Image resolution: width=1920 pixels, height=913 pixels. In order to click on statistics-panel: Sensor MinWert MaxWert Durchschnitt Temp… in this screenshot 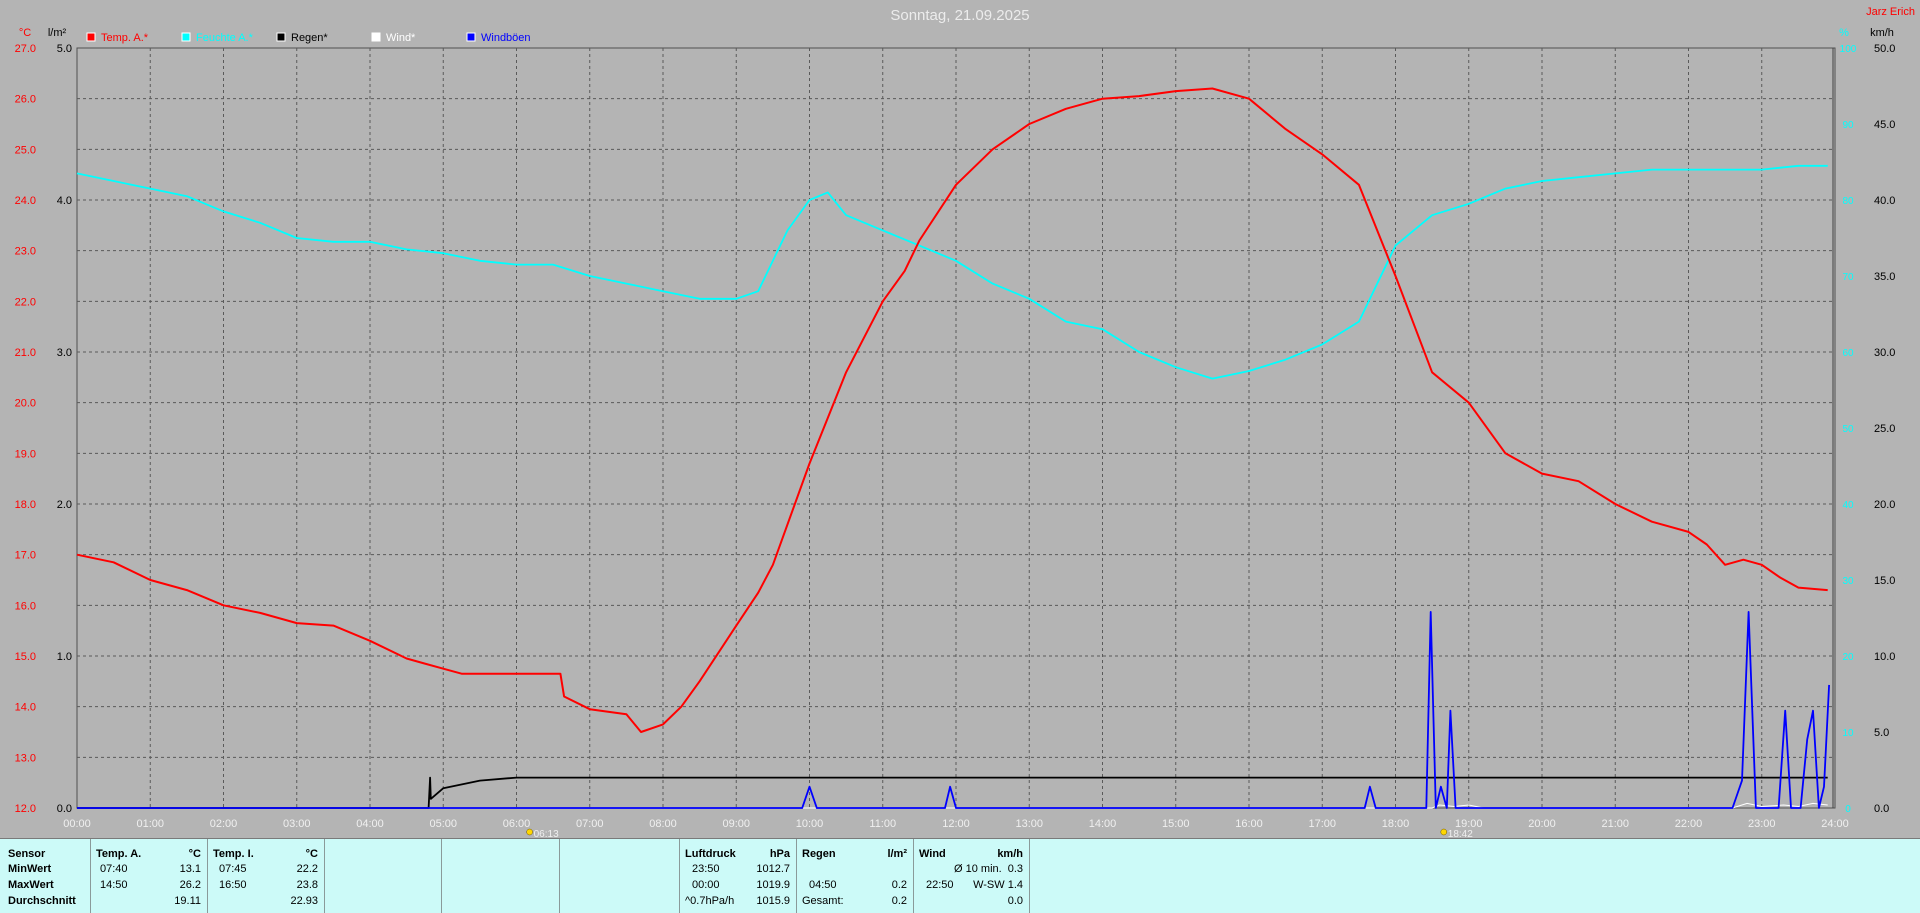, I will do `click(960, 875)`.